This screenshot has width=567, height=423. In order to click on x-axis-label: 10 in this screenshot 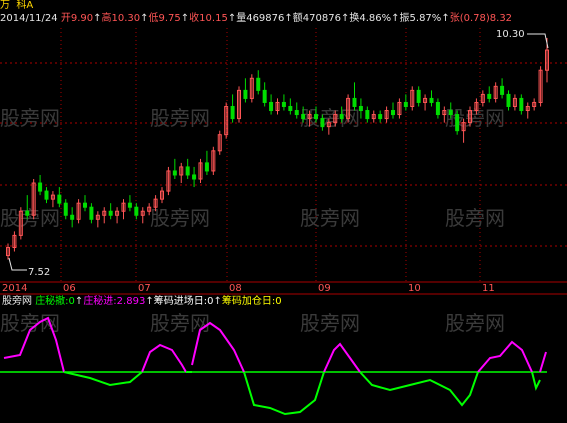, I will do `click(414, 288)`.